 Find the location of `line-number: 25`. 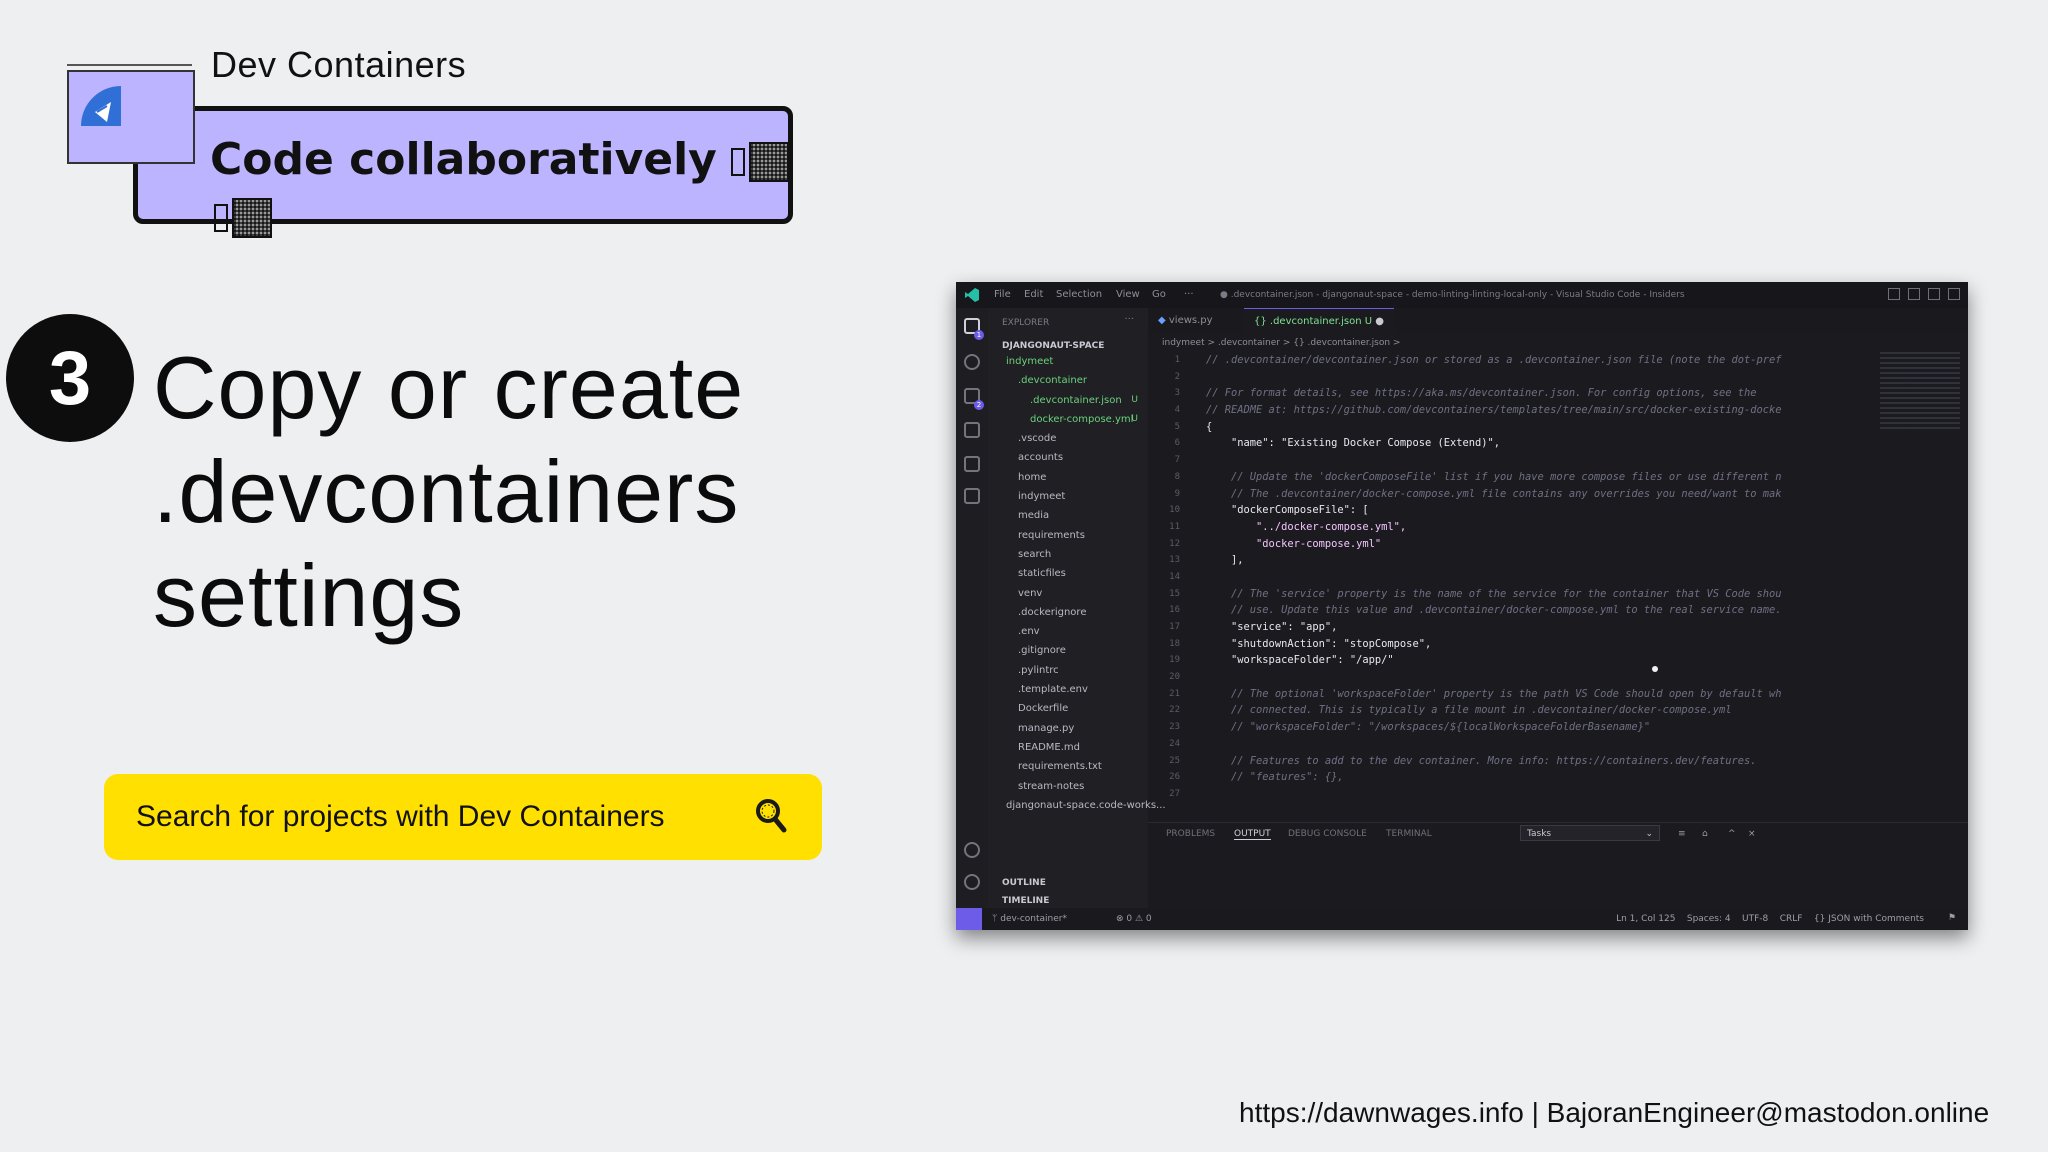

line-number: 25 is located at coordinates (1174, 760).